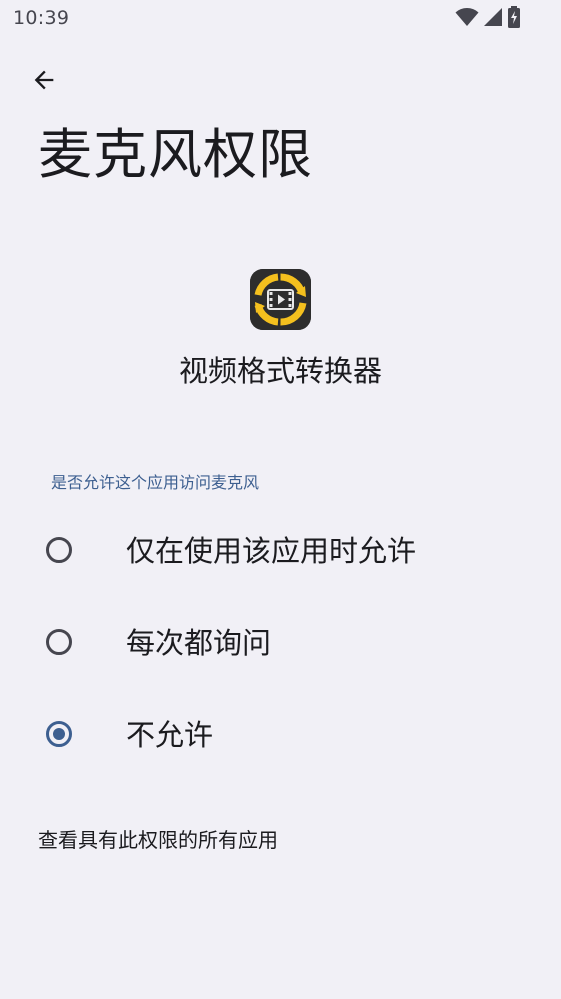 Image resolution: width=561 pixels, height=999 pixels. I want to click on option-allow-while-using: 仅在使用该应用时允许, so click(280, 553).